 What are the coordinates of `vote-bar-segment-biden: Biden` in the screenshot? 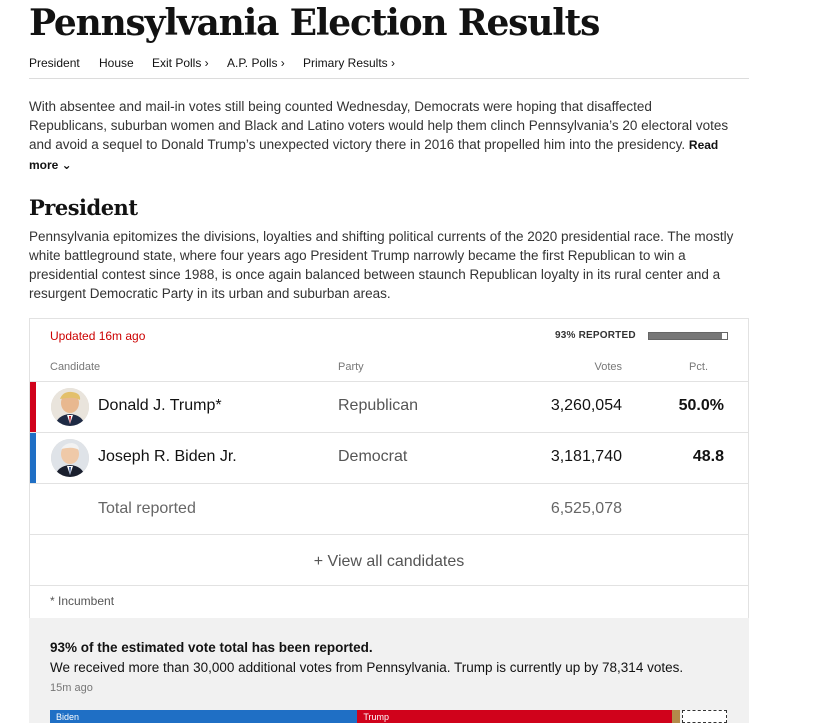 It's located at (204, 716).